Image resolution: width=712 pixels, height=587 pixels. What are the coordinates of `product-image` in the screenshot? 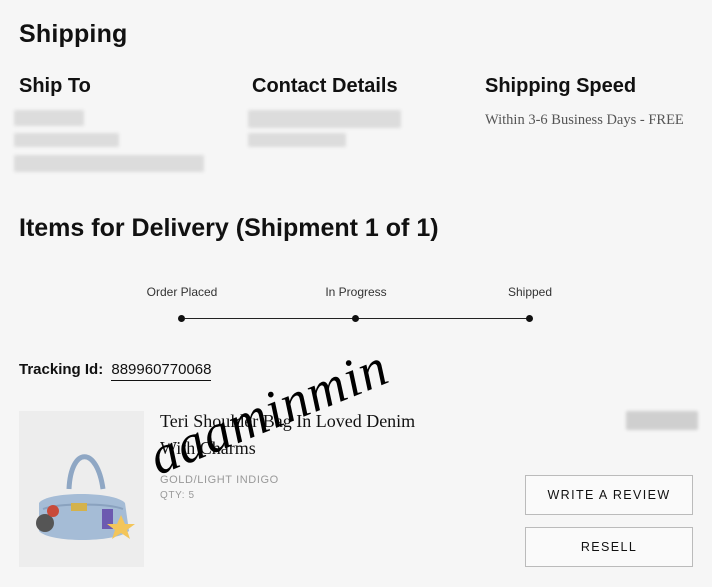 It's located at (81, 489).